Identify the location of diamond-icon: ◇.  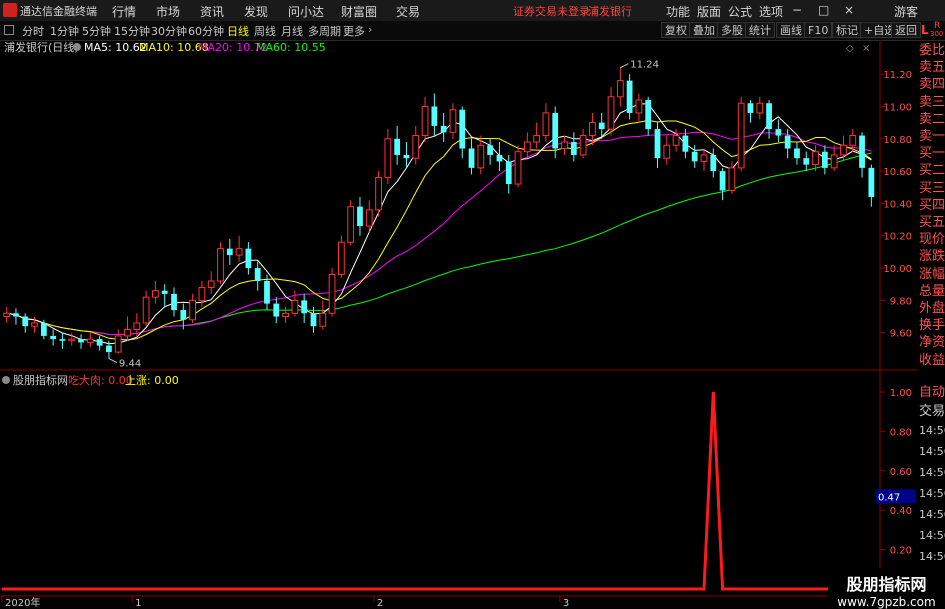
(850, 48).